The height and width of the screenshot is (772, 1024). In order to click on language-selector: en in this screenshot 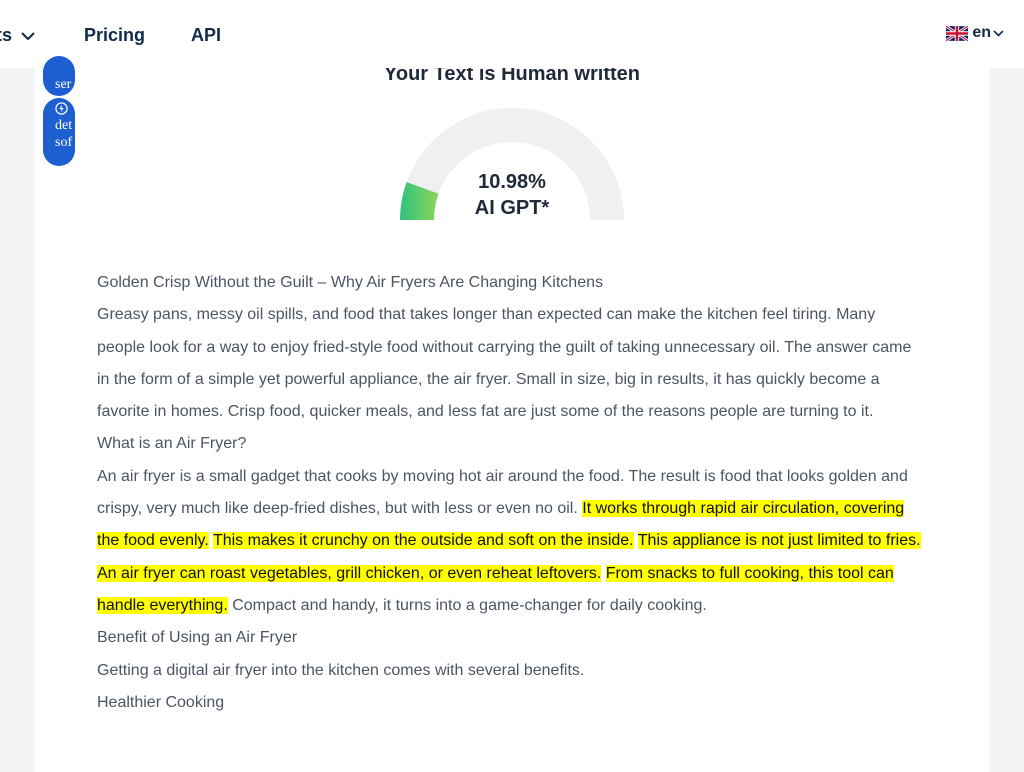, I will do `click(975, 33)`.